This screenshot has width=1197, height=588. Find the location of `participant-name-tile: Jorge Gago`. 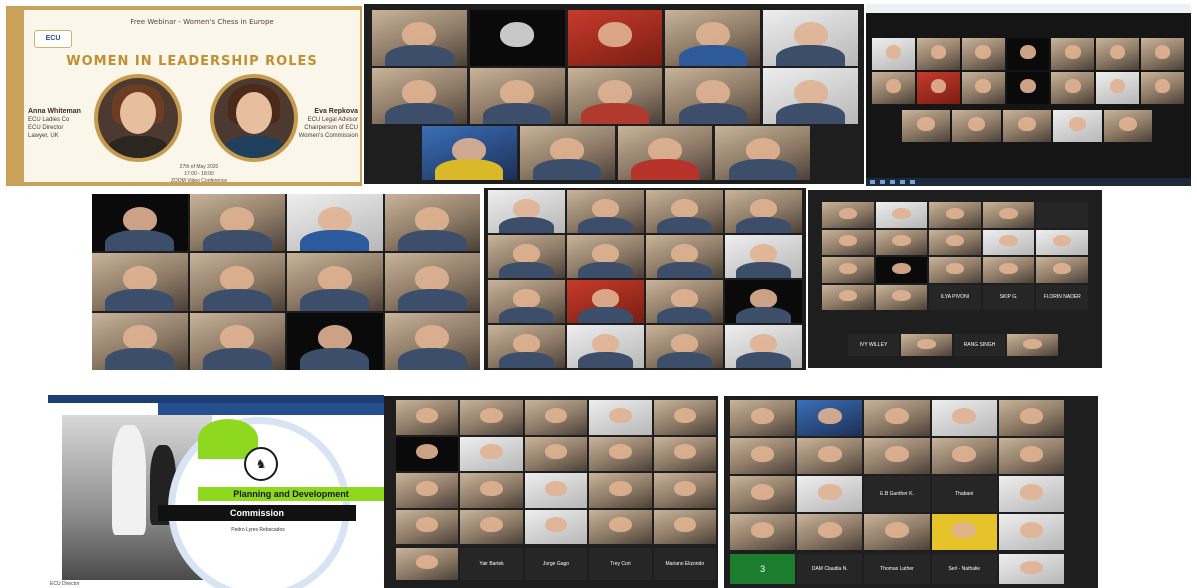

participant-name-tile: Jorge Gago is located at coordinates (556, 564).